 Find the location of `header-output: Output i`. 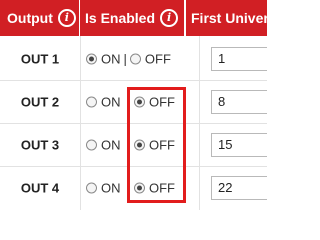

header-output: Output i is located at coordinates (39, 18).